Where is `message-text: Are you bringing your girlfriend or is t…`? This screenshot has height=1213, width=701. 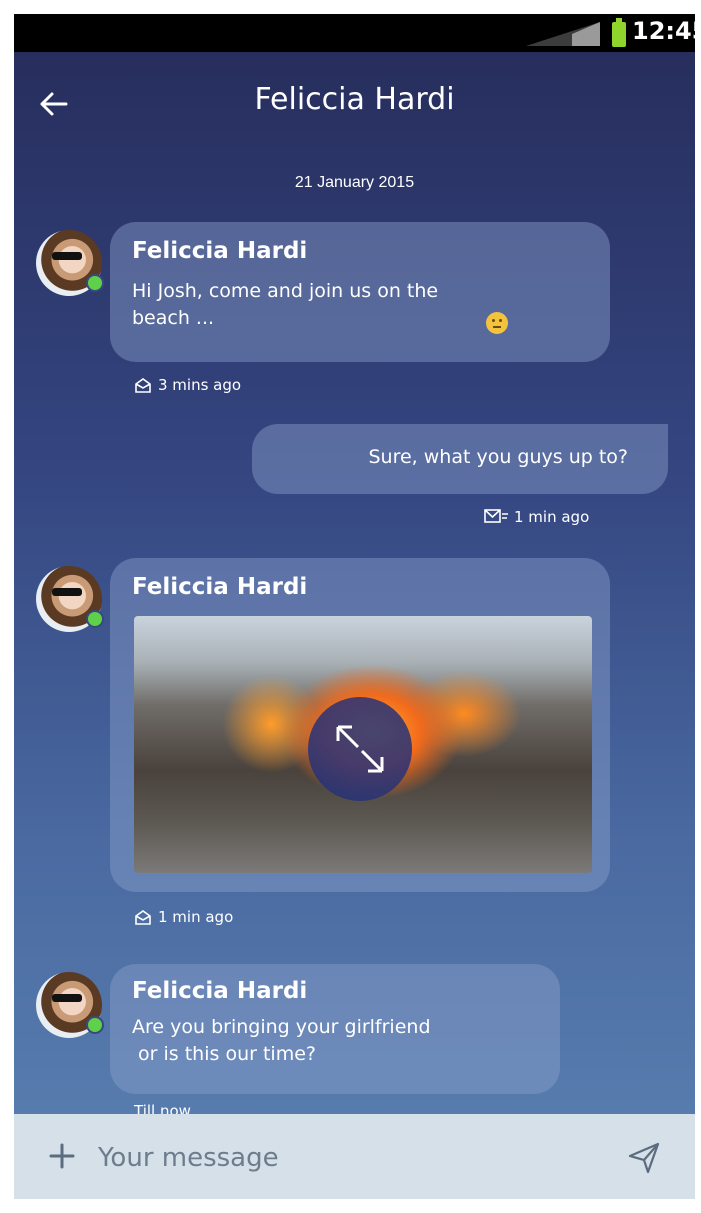 message-text: Are you bringing your girlfriend or is t… is located at coordinates (281, 1041).